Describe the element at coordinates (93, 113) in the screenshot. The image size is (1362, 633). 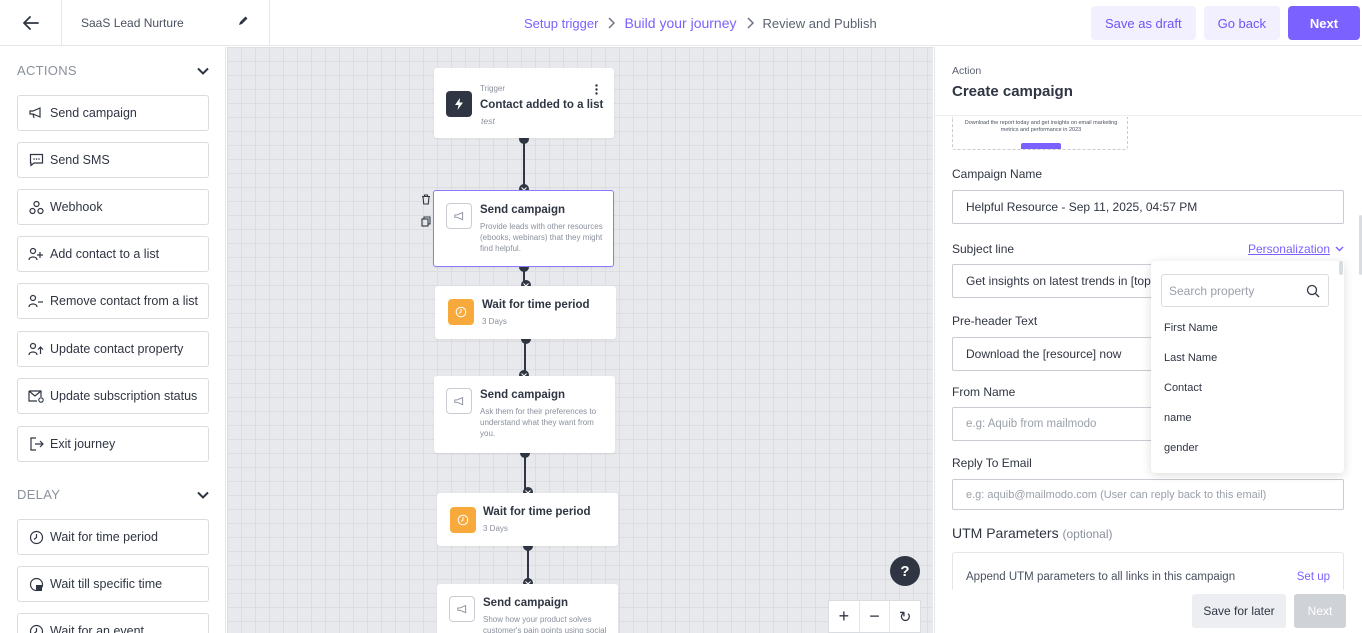
I see `sidebar-item-label: Send campaign` at that location.